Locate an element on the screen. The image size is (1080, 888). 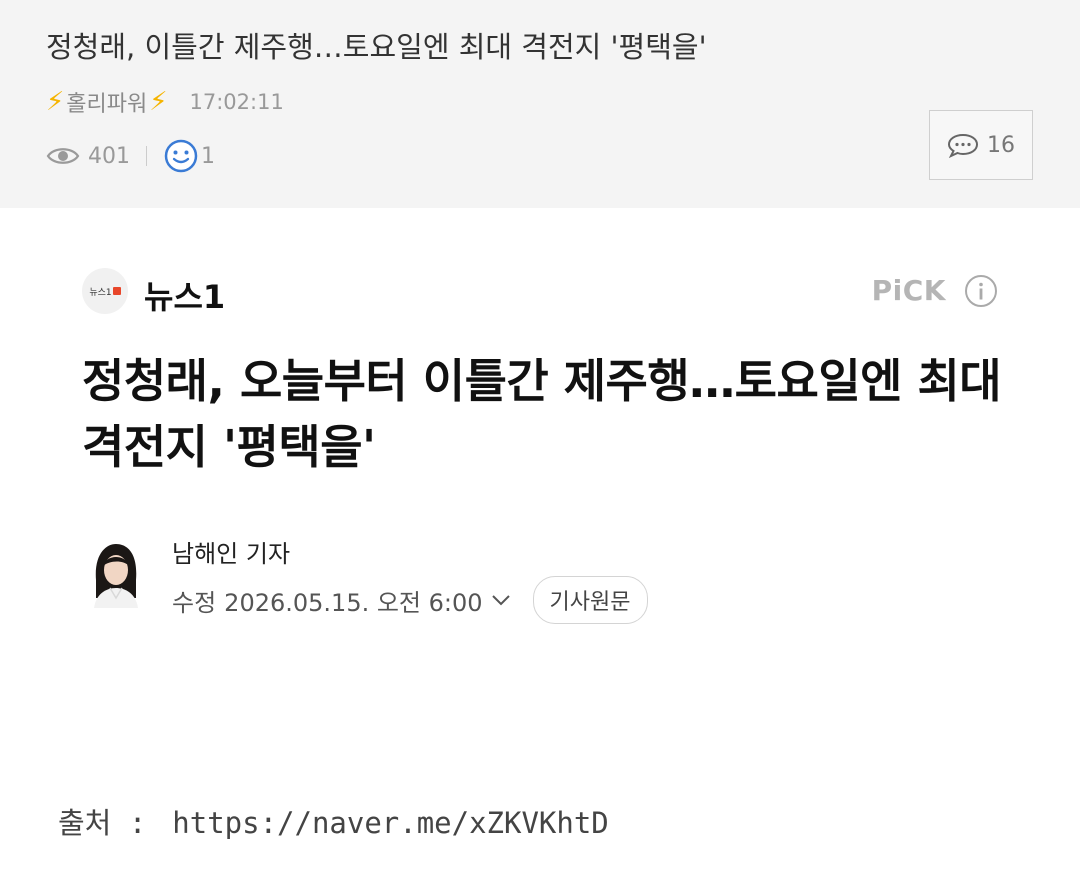
reporter-name: 남해인 기자 is located at coordinates (231, 551).